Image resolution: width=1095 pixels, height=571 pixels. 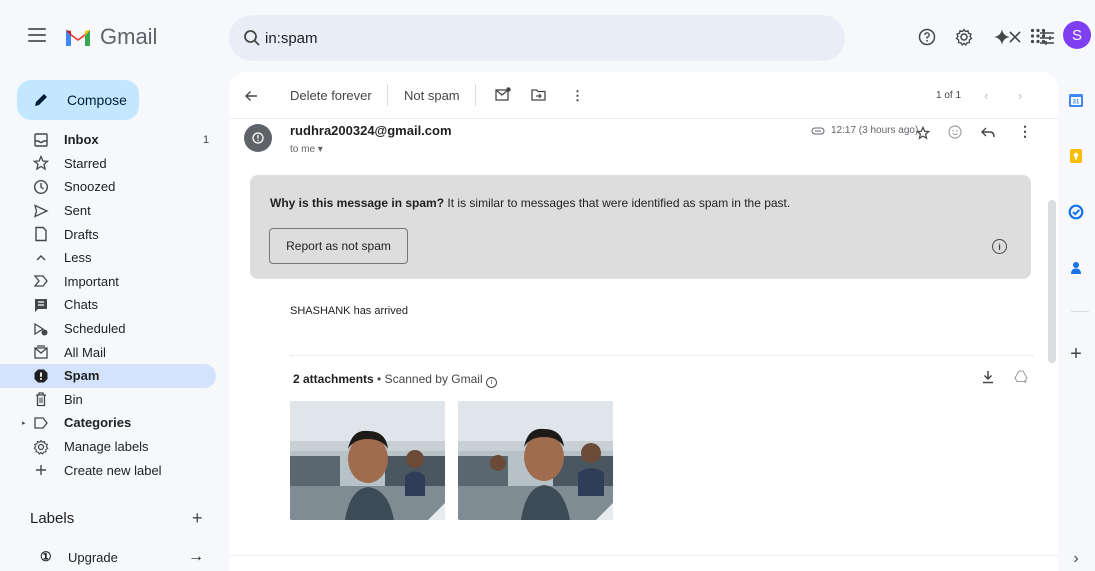 What do you see at coordinates (78, 38) in the screenshot?
I see `gmail-m-icon` at bounding box center [78, 38].